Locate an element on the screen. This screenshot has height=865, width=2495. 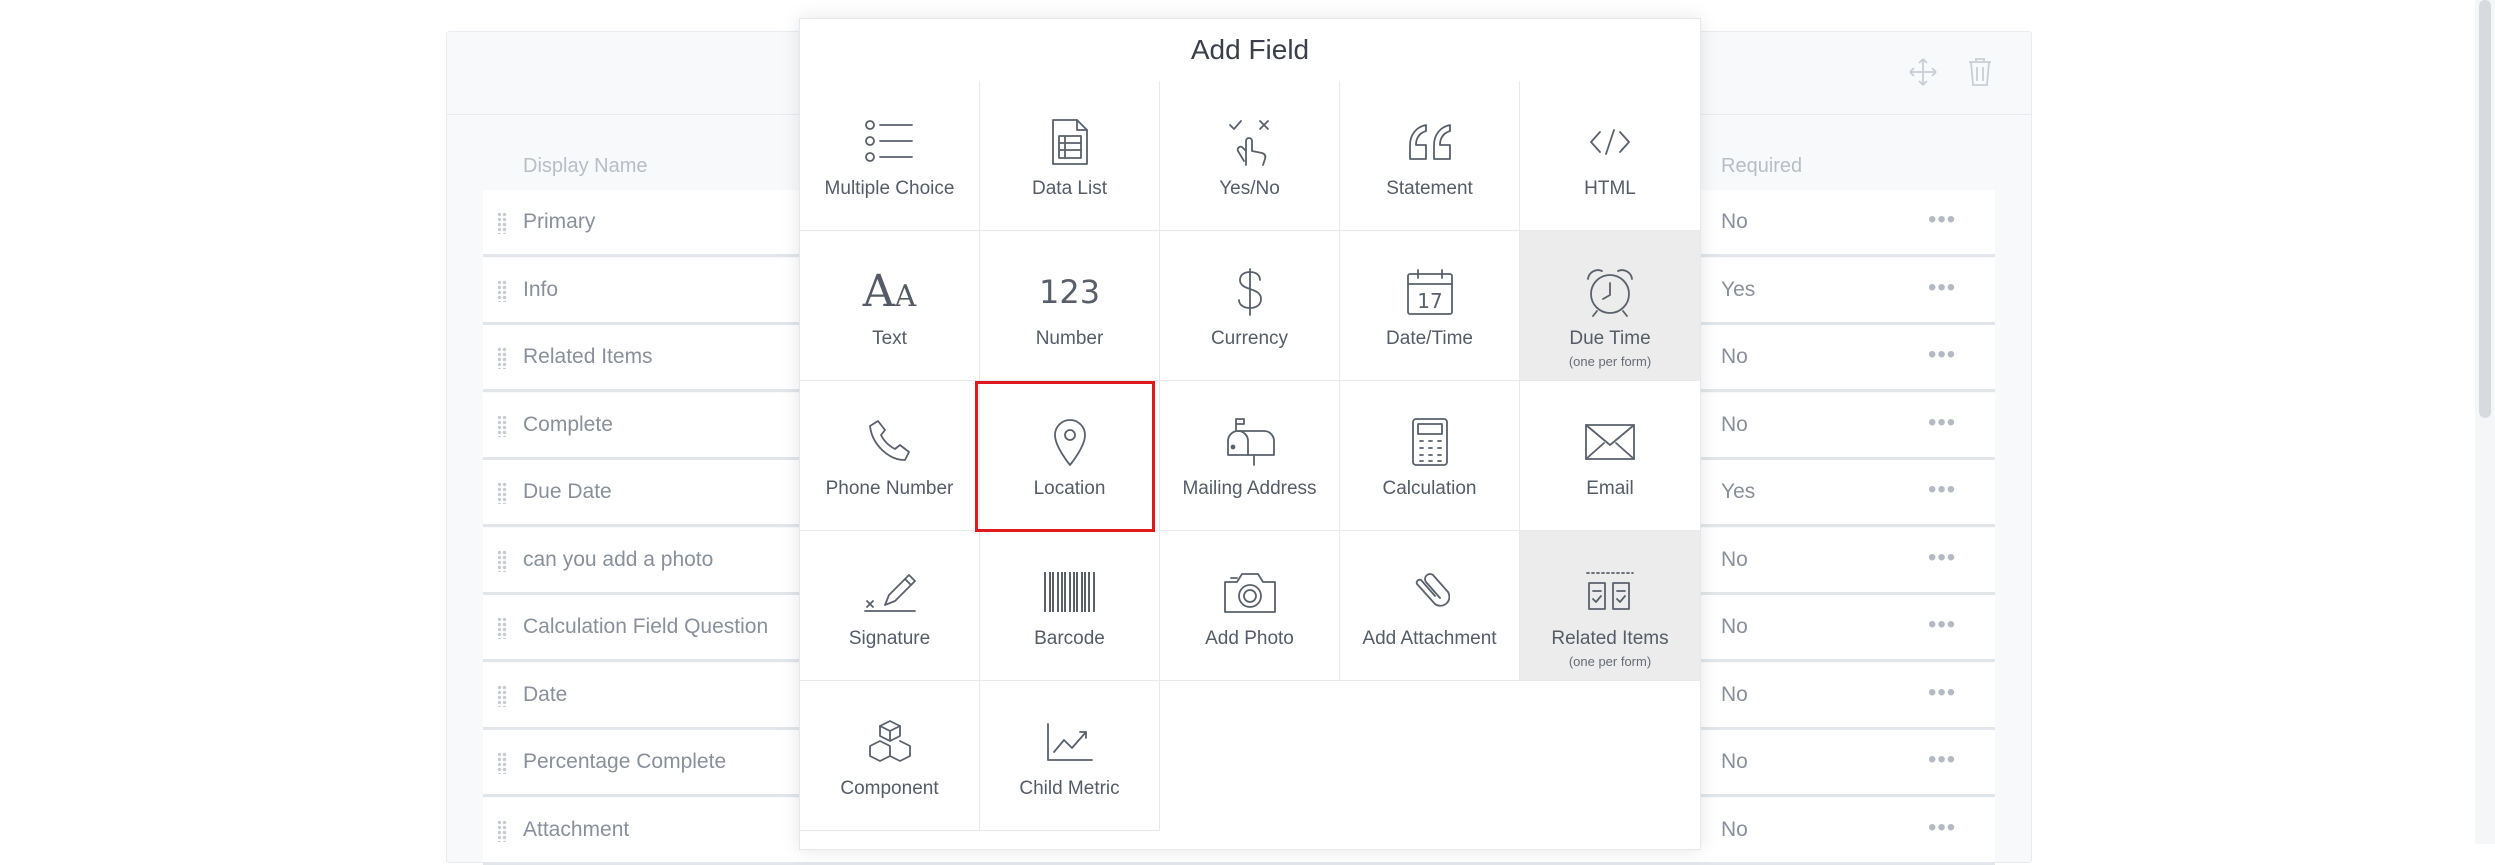
data-list-icon is located at coordinates (1070, 142).